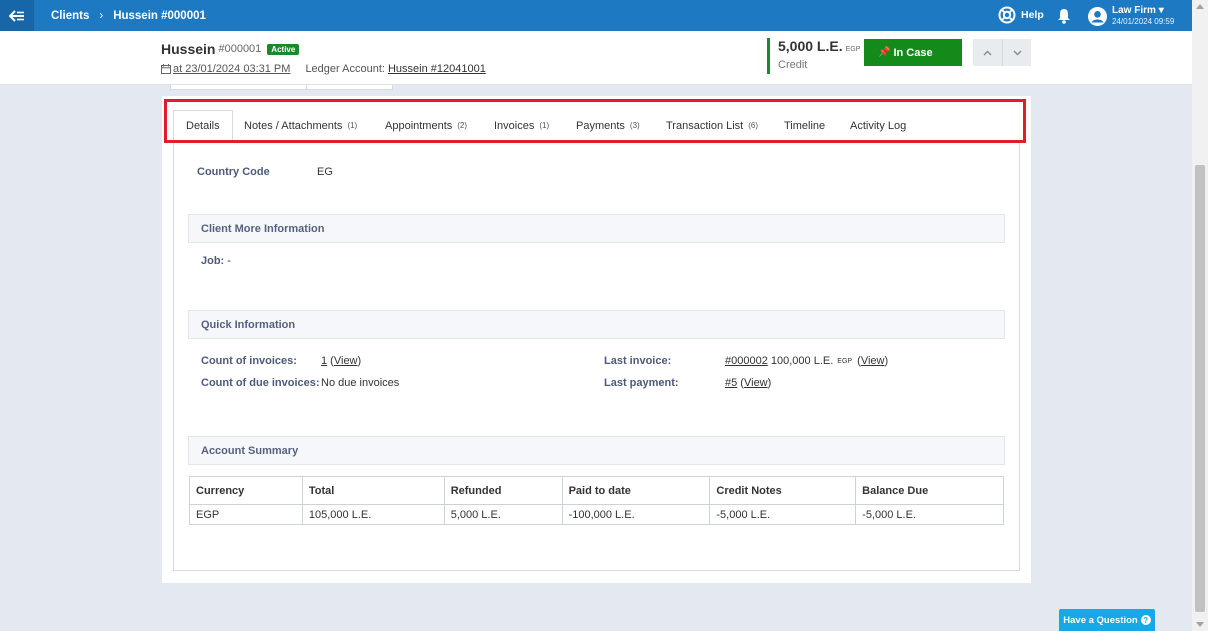  I want to click on chevron-up-icon, so click(987, 52).